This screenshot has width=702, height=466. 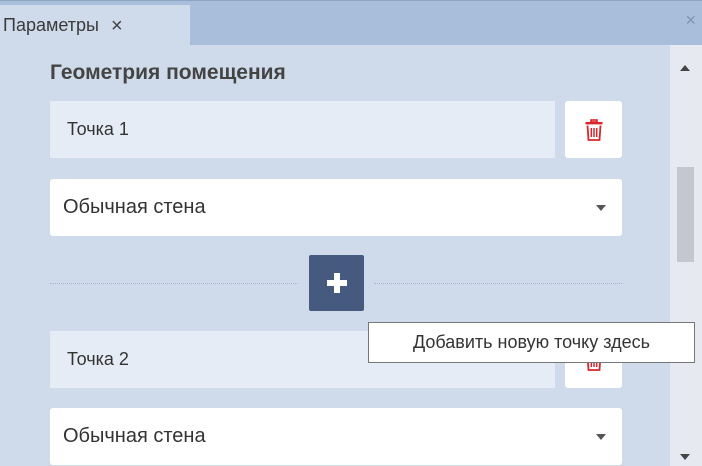 I want to click on trash-icon, so click(x=593, y=129).